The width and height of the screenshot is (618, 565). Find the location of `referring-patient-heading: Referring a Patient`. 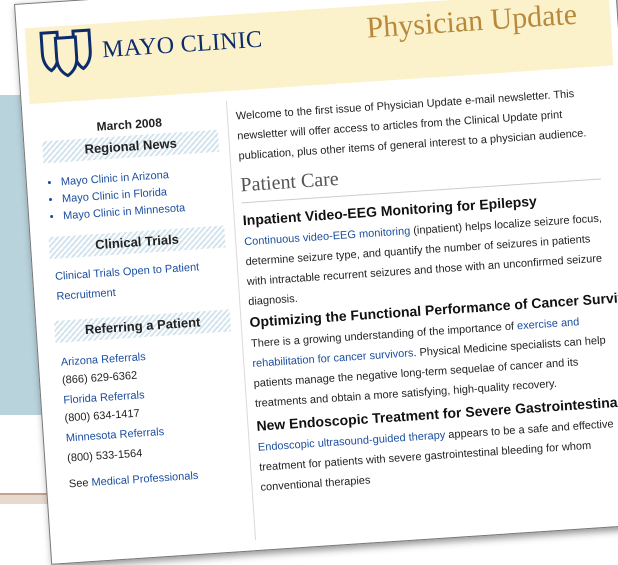

referring-patient-heading: Referring a Patient is located at coordinates (143, 326).